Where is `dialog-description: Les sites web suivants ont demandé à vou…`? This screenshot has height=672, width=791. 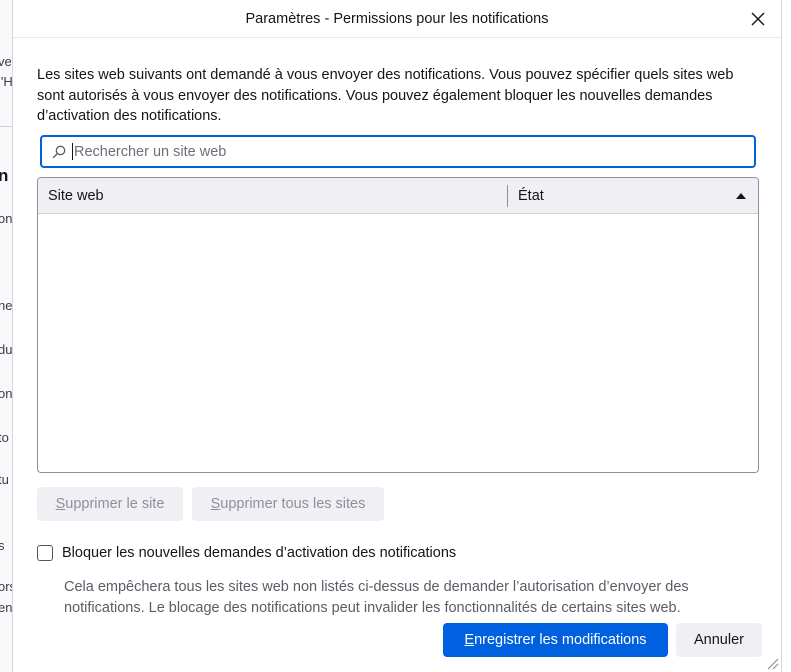 dialog-description: Les sites web suivants ont demandé à vou… is located at coordinates (385, 95).